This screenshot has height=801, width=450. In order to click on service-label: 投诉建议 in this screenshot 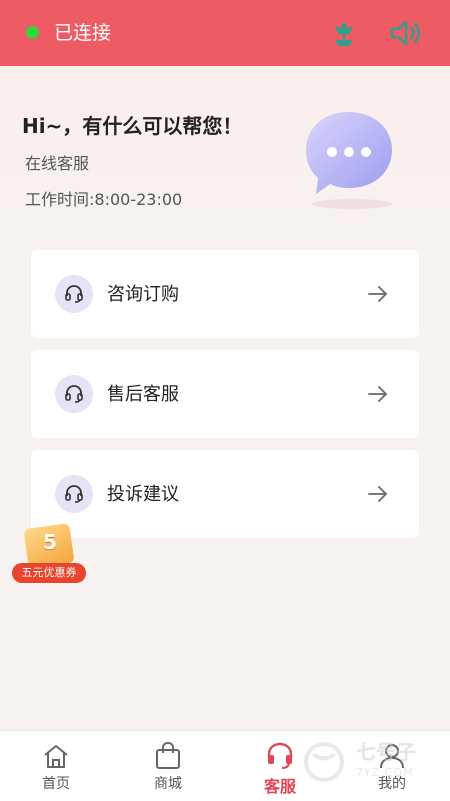, I will do `click(143, 494)`.